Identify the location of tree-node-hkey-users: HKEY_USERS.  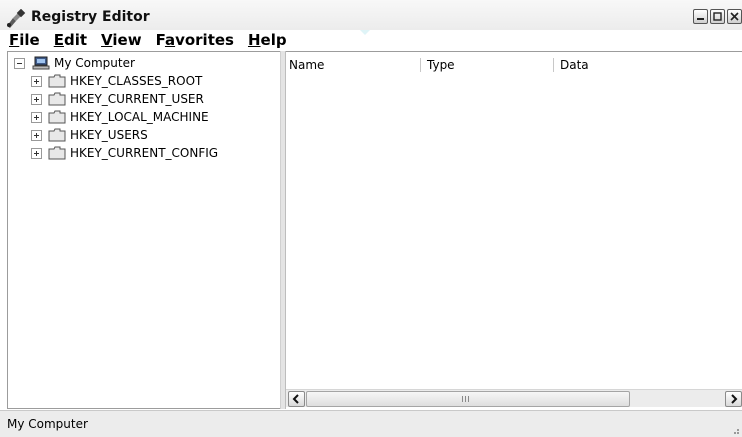
(151, 135).